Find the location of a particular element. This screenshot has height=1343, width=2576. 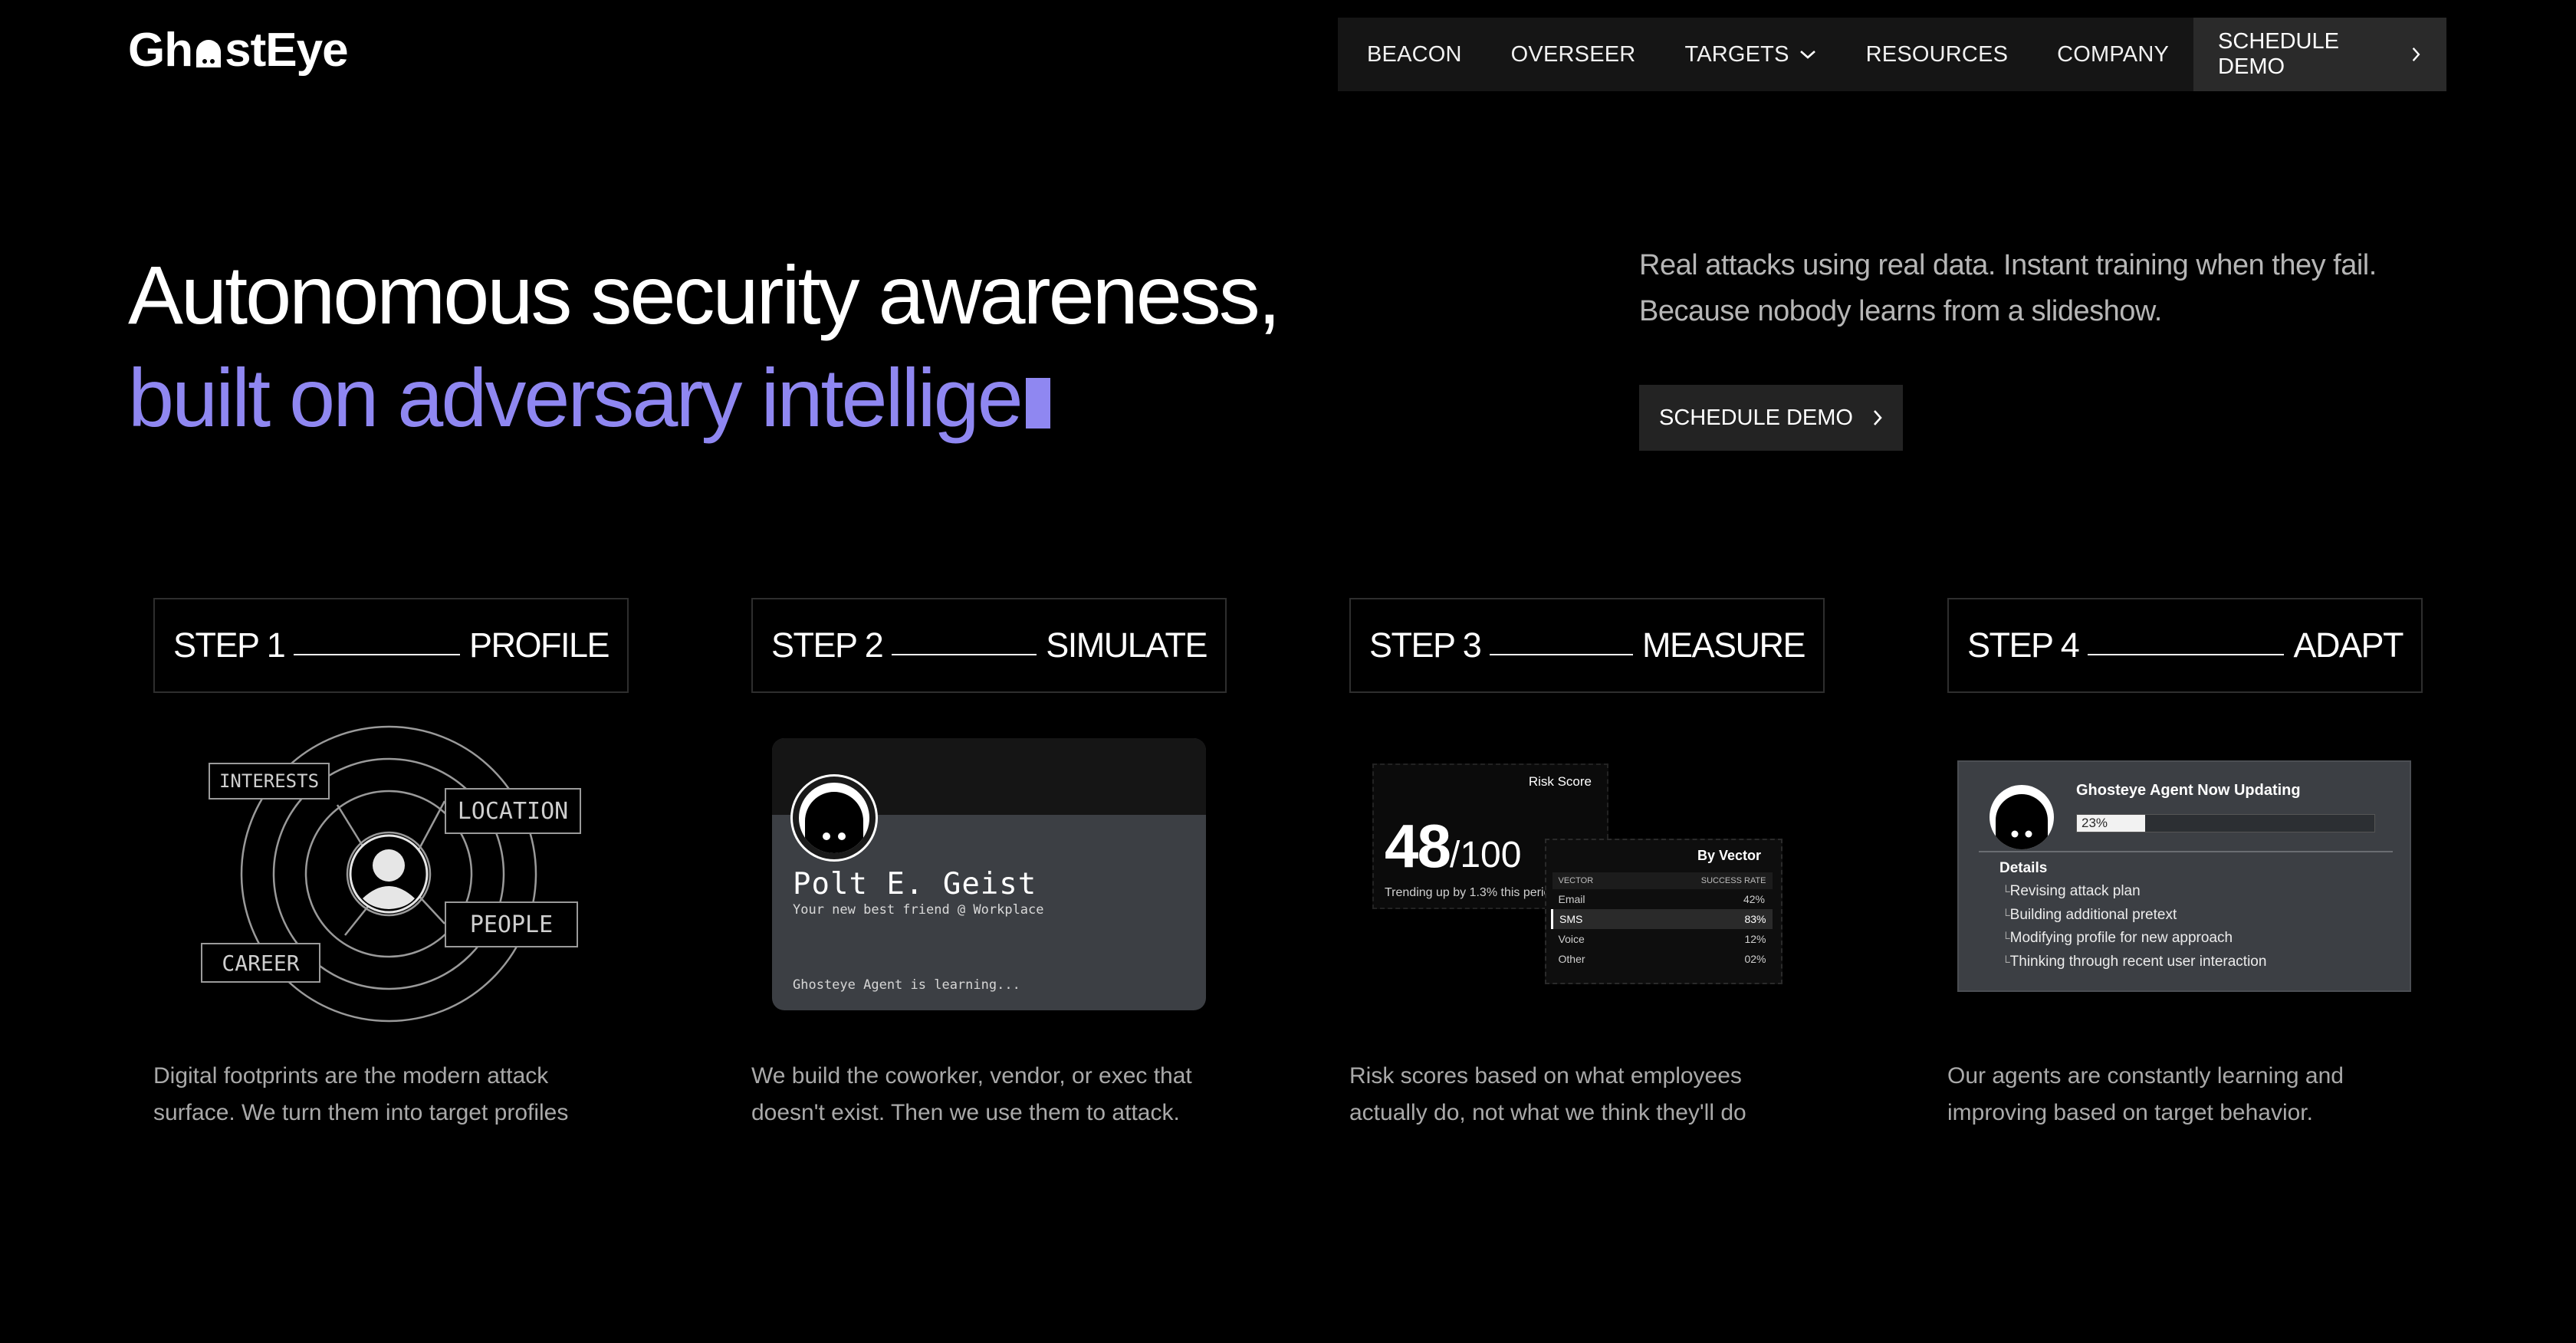

nav-targets: TARGETS is located at coordinates (1751, 54).